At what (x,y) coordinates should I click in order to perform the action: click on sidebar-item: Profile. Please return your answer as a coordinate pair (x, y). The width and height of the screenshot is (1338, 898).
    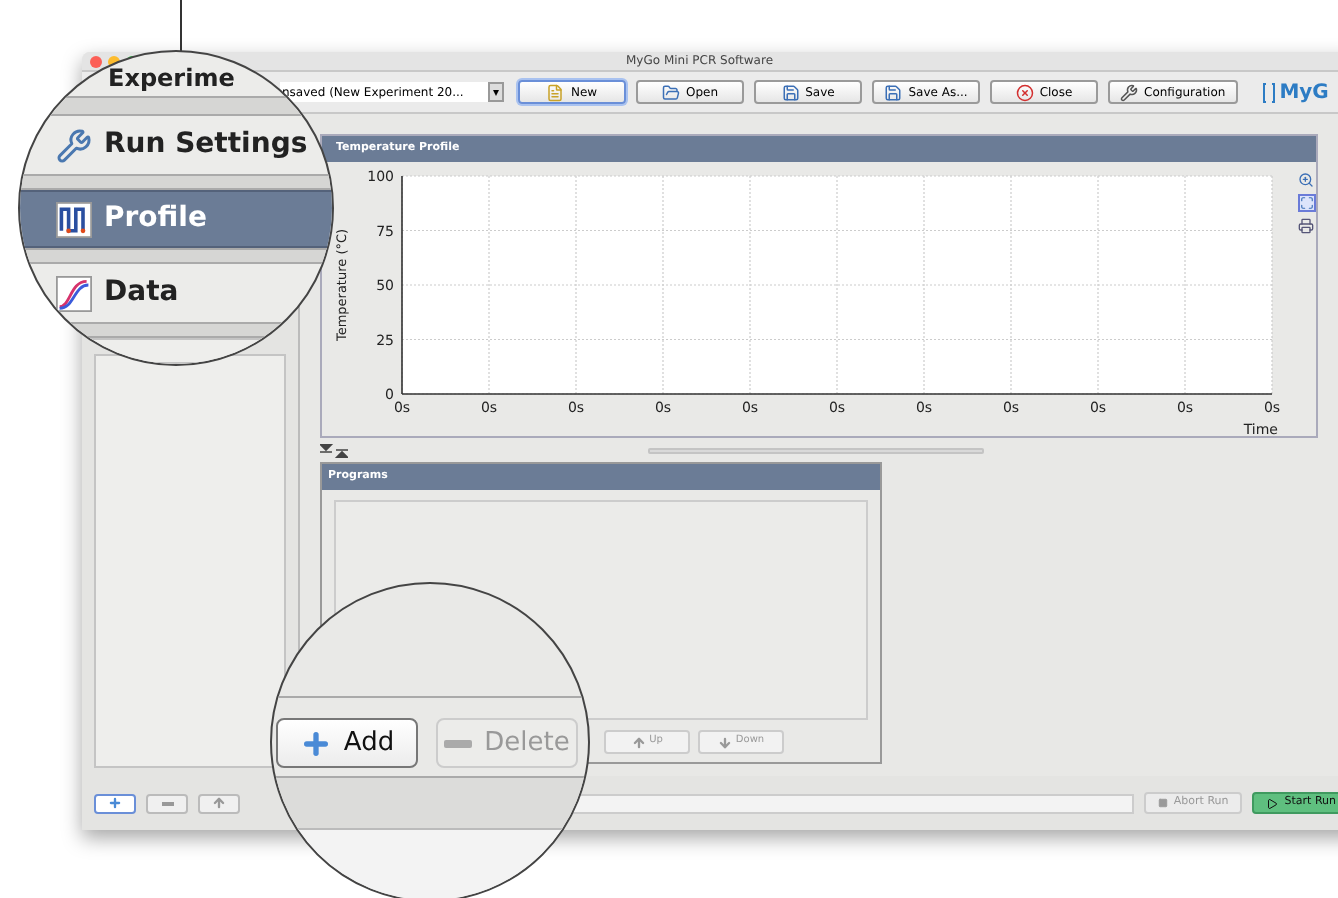
    Looking at the image, I should click on (176, 219).